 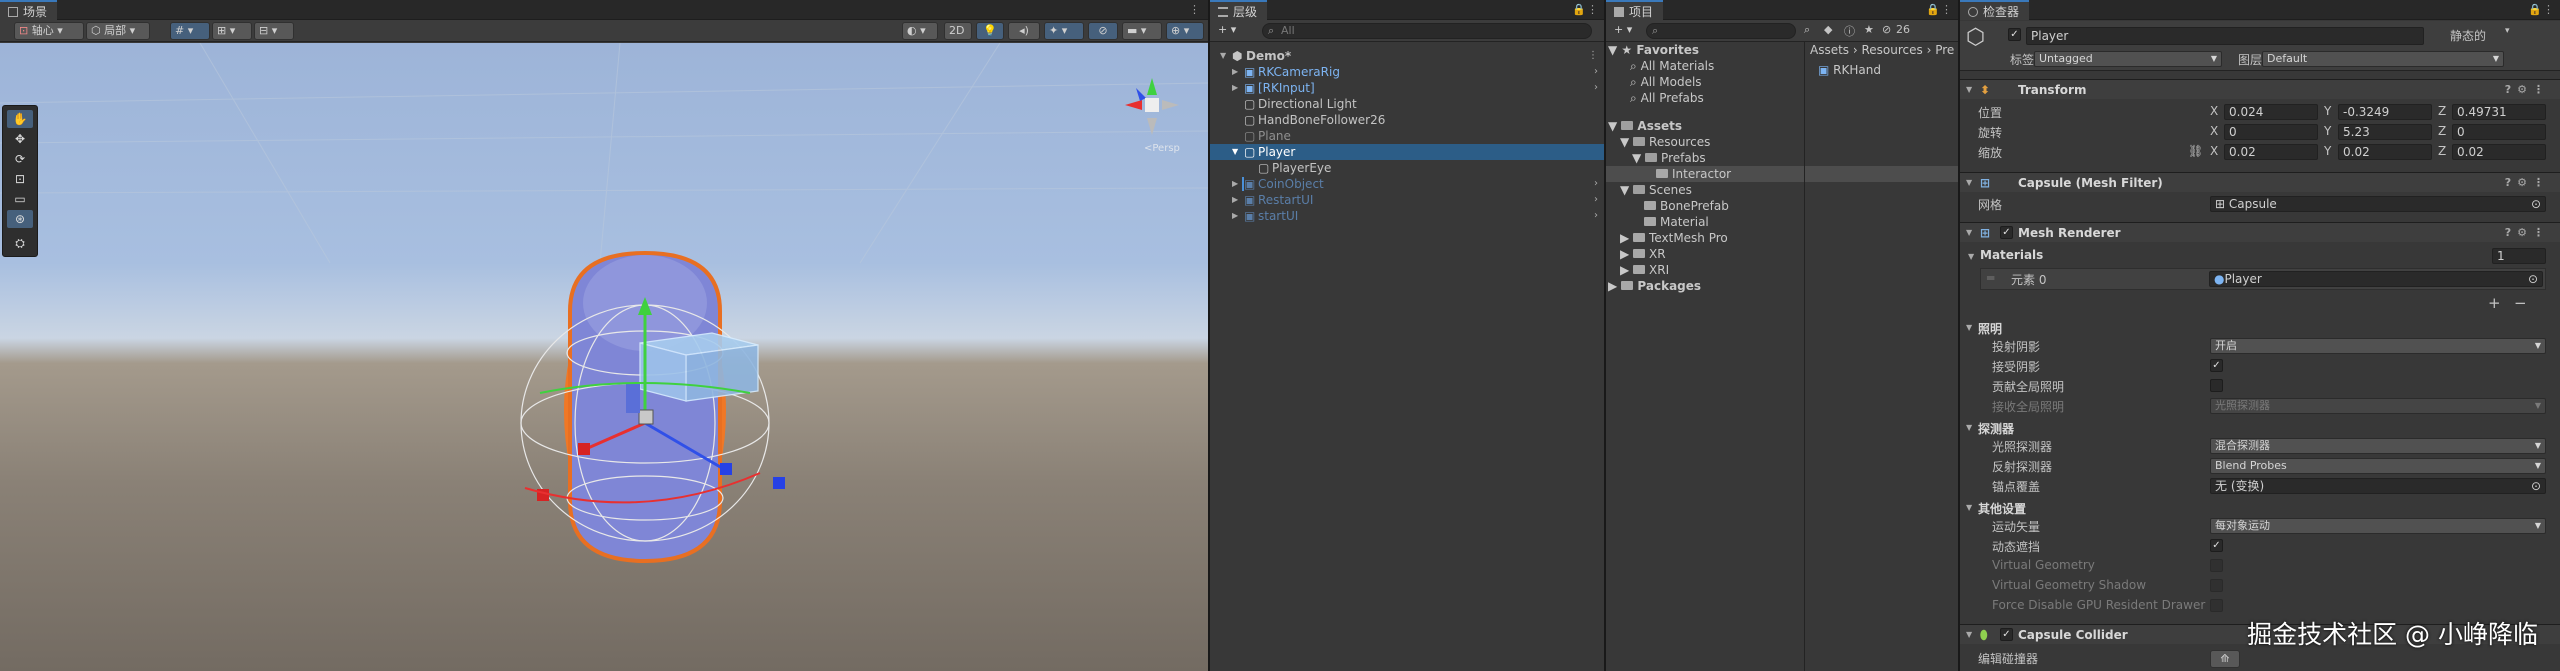 What do you see at coordinates (1407, 104) in the screenshot?
I see `hierarchy-item-directional-light: ▢ Directional Light` at bounding box center [1407, 104].